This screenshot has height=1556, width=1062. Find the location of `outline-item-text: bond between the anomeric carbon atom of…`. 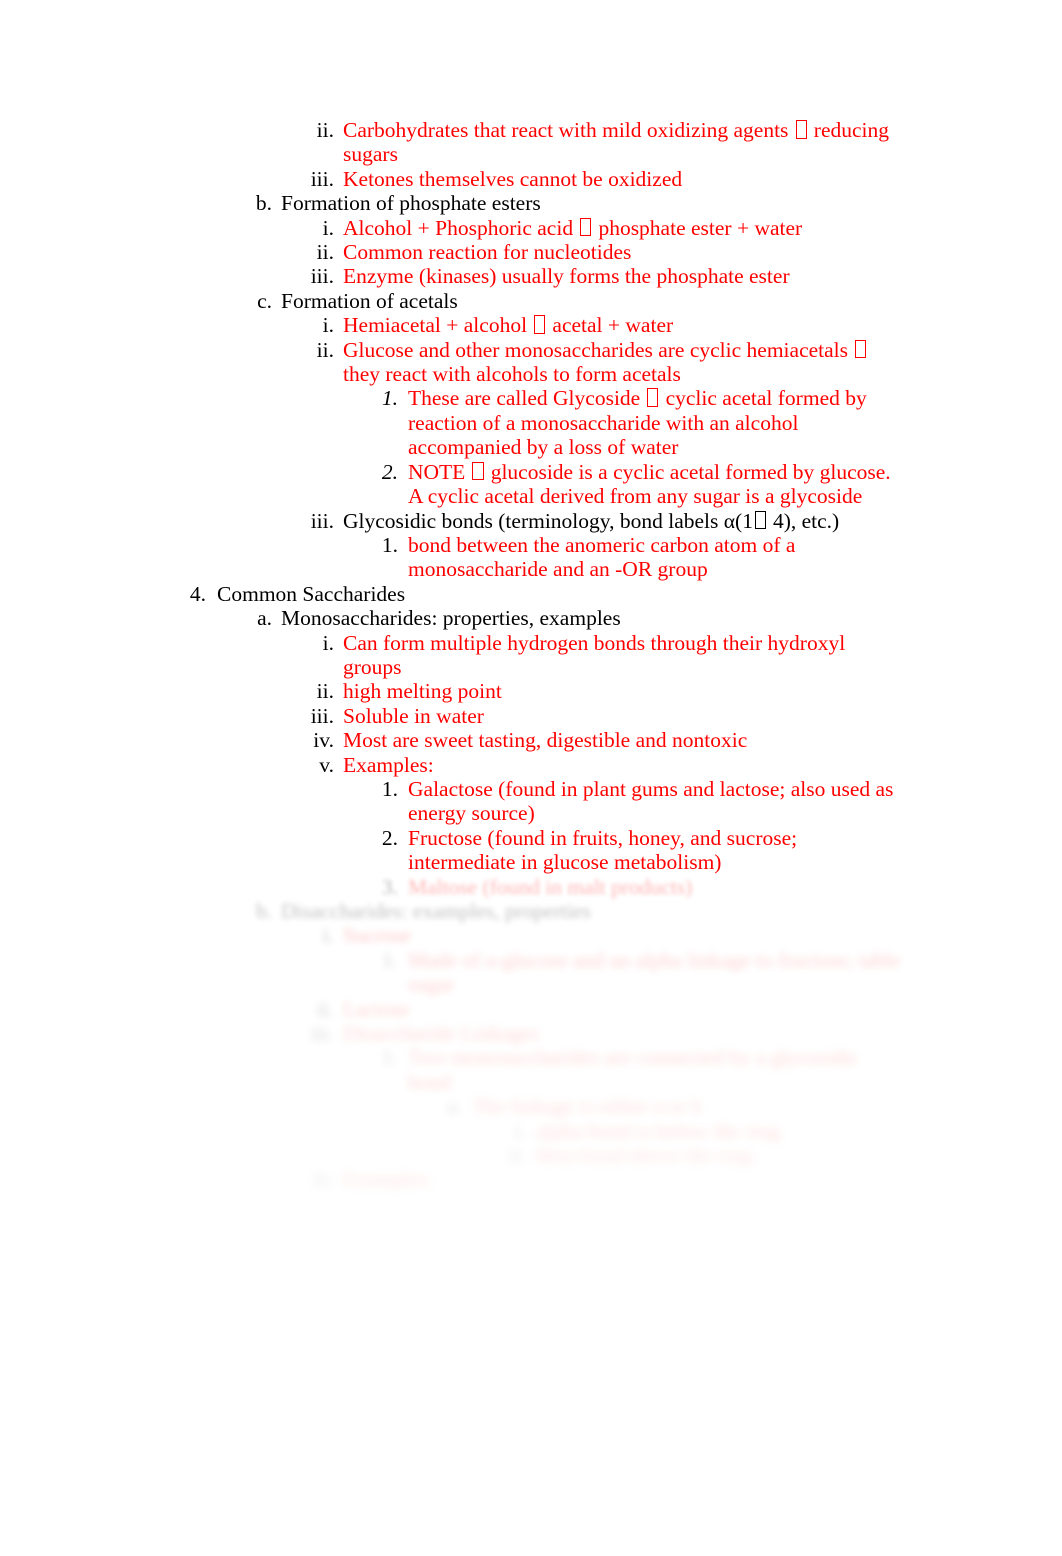

outline-item-text: bond between the anomeric carbon atom of… is located at coordinates (602, 557).